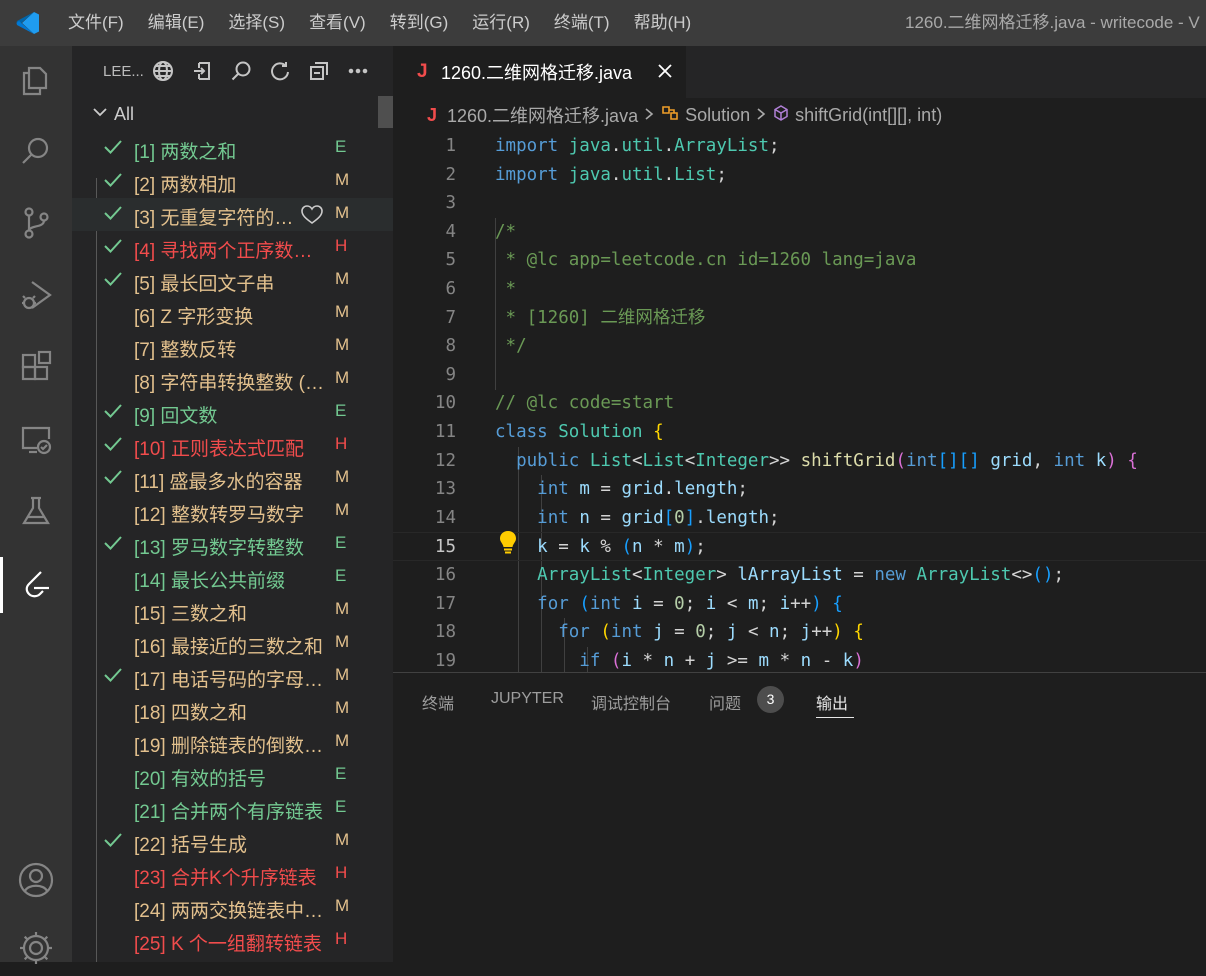 This screenshot has width=1206, height=976. Describe the element at coordinates (232, 544) in the screenshot. I see `problem-item: [13] 罗马数字转整数 E` at that location.